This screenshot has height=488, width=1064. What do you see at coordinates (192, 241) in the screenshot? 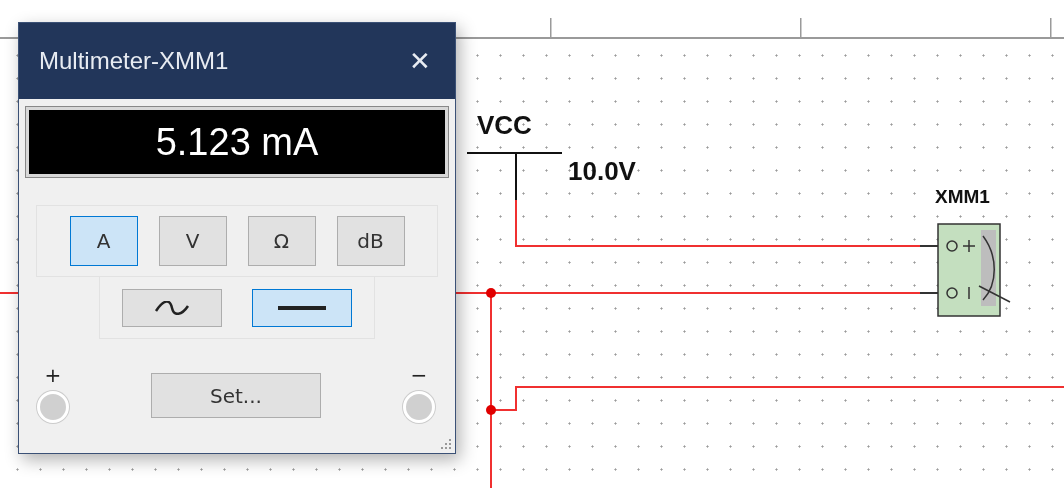
I see `mode-button: V` at bounding box center [192, 241].